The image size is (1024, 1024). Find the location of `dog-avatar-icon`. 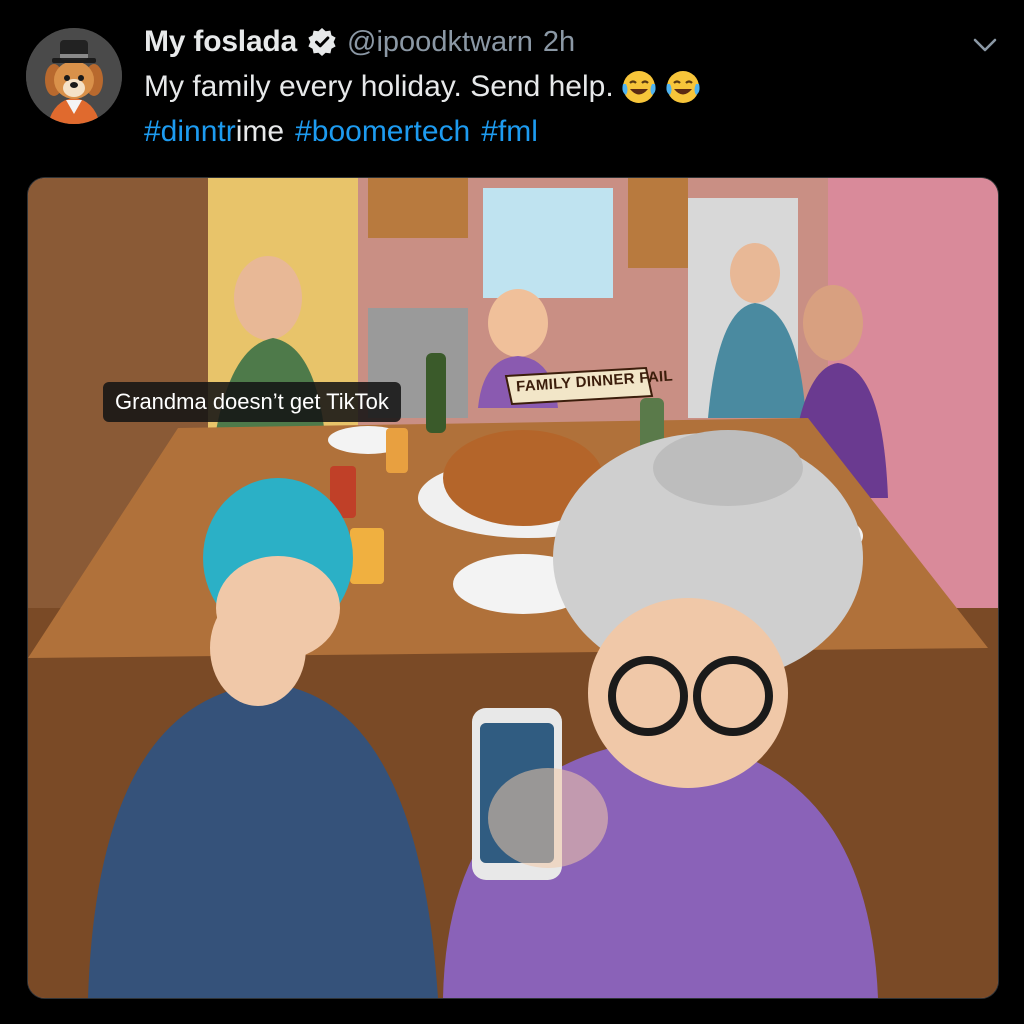

dog-avatar-icon is located at coordinates (74, 76).